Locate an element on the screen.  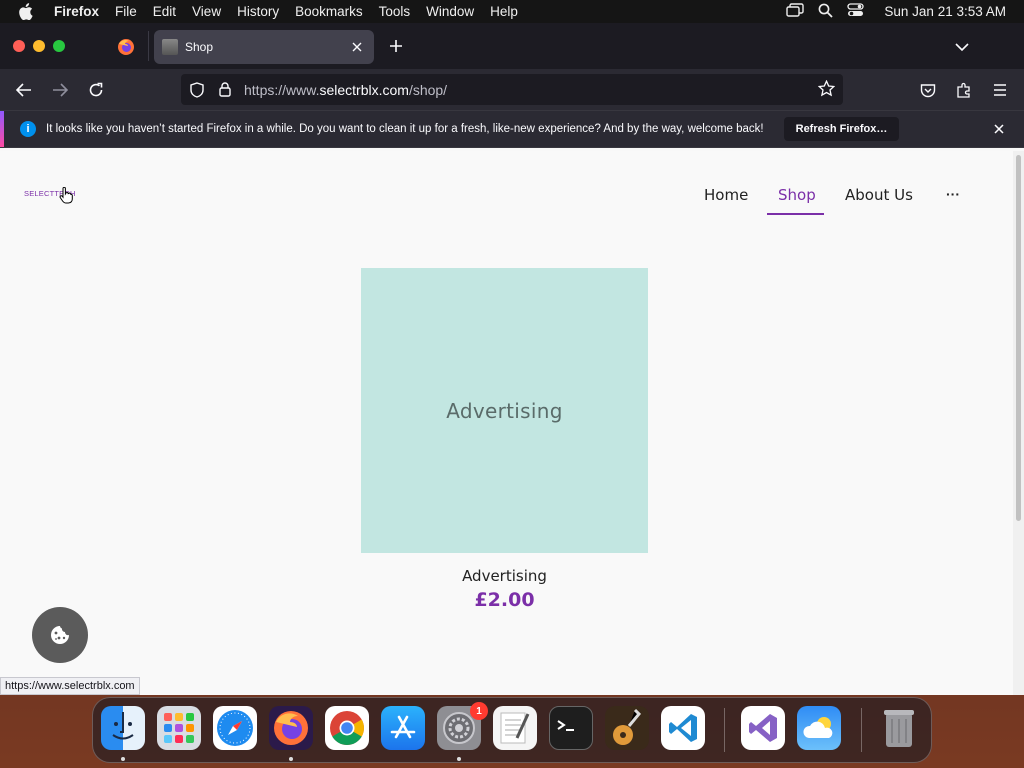
launchpad-icon is located at coordinates (179, 728).